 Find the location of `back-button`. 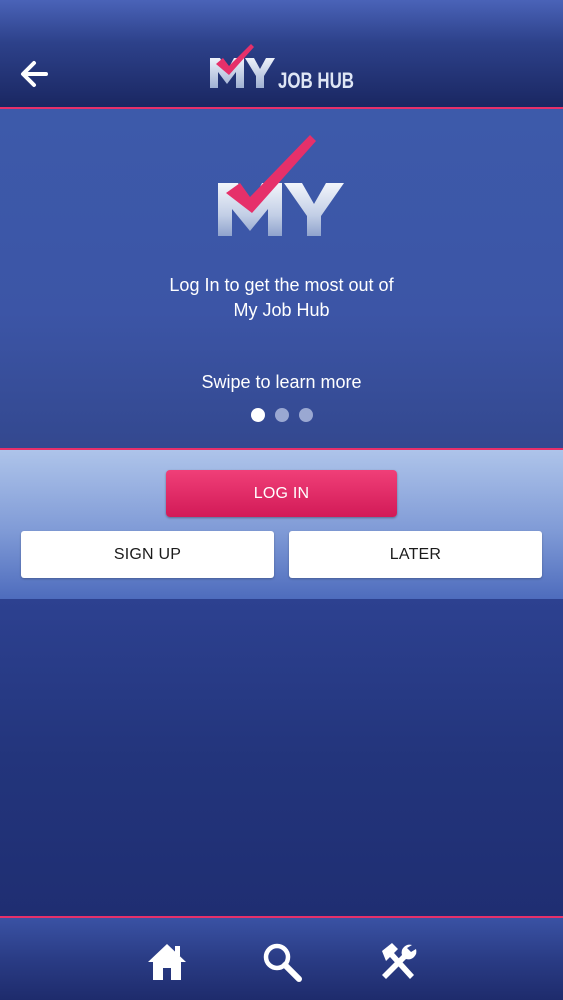

back-button is located at coordinates (34, 74).